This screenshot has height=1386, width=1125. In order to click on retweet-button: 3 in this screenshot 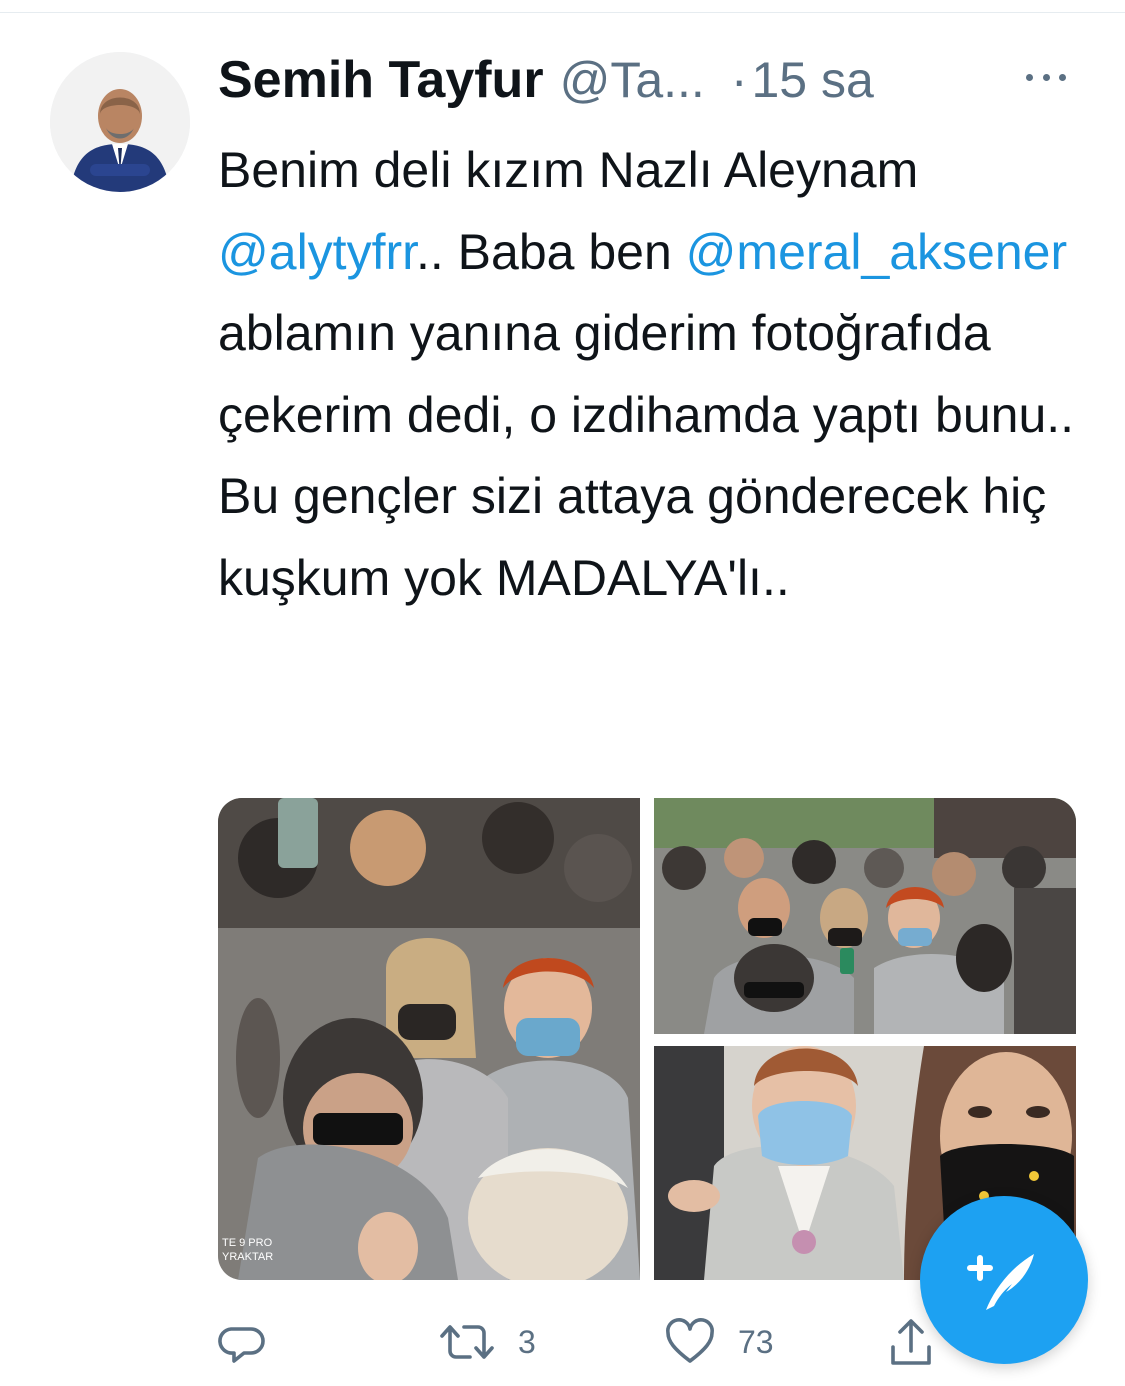, I will do `click(487, 1342)`.